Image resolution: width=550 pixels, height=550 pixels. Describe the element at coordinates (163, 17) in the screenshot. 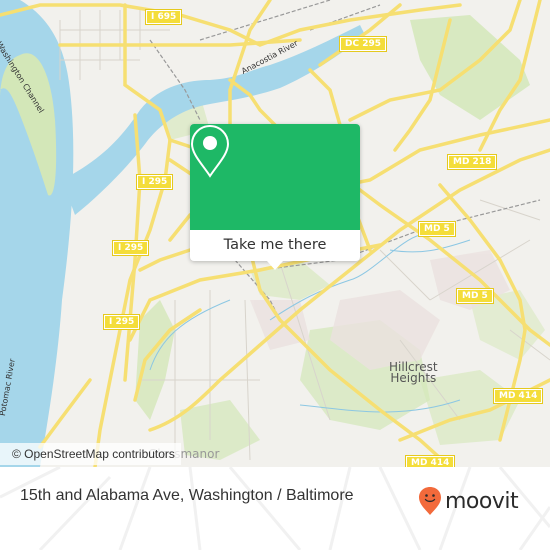

I see `shield-i695: I 695` at that location.